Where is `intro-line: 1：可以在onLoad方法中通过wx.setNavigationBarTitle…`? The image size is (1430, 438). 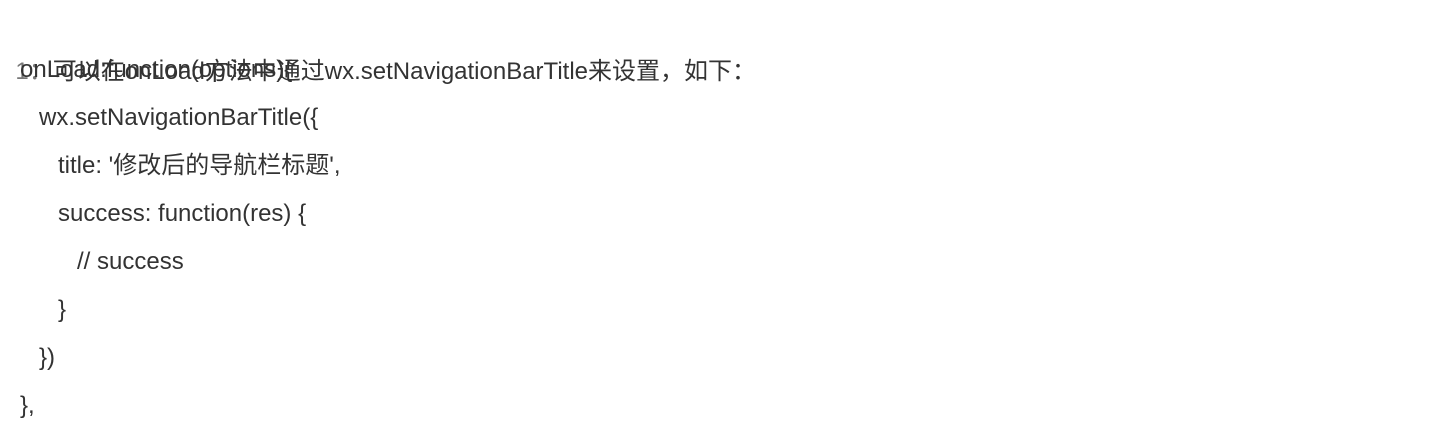 intro-line: 1：可以在onLoad方法中通过wx.setNavigationBarTitle… is located at coordinates (379, 42).